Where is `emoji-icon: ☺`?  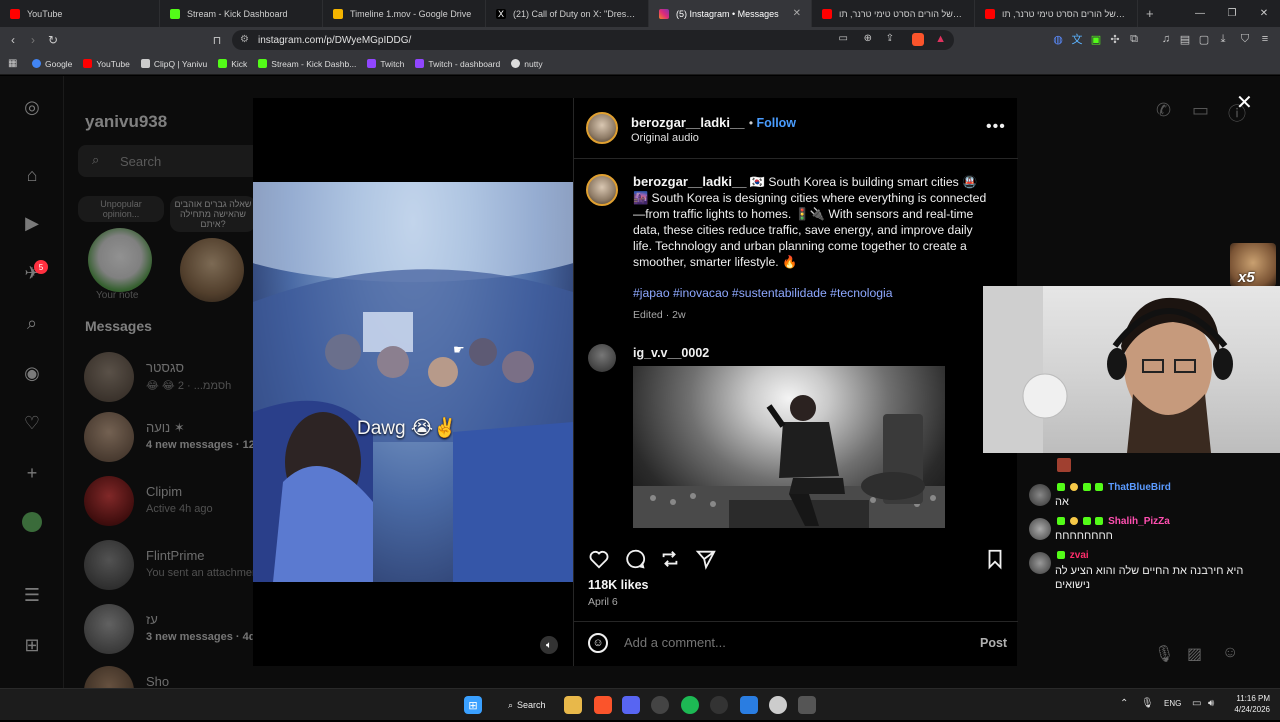
emoji-icon: ☺ is located at coordinates (598, 643).